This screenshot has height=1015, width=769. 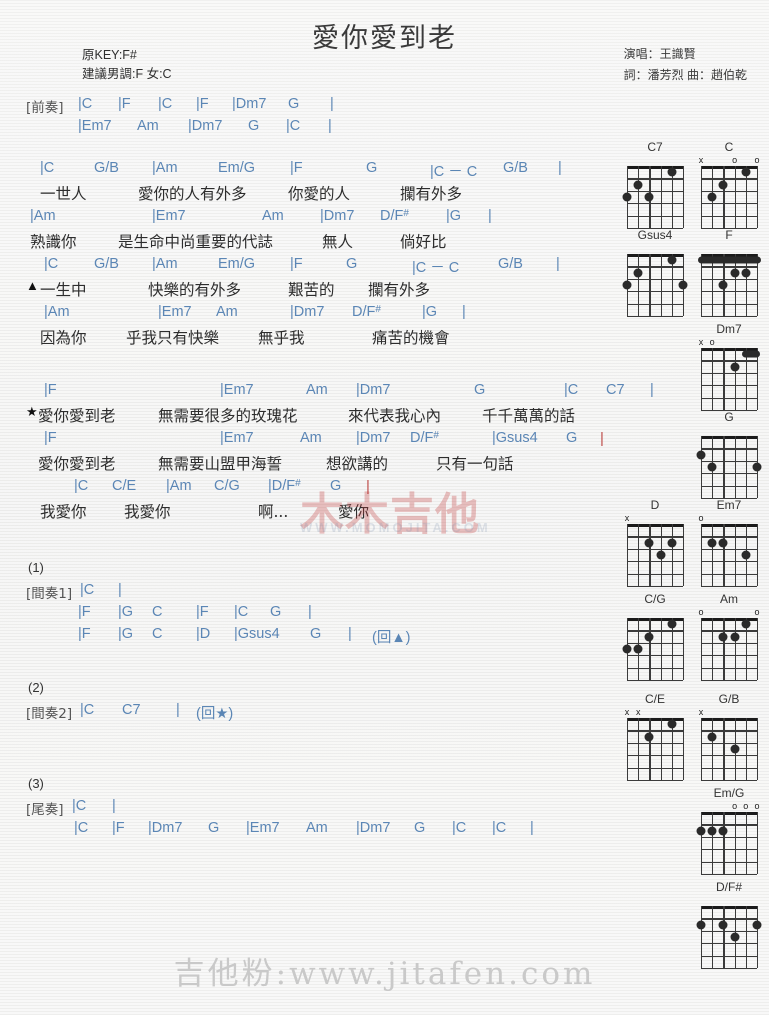 I want to click on section-label: [間奏2], so click(x=49, y=714).